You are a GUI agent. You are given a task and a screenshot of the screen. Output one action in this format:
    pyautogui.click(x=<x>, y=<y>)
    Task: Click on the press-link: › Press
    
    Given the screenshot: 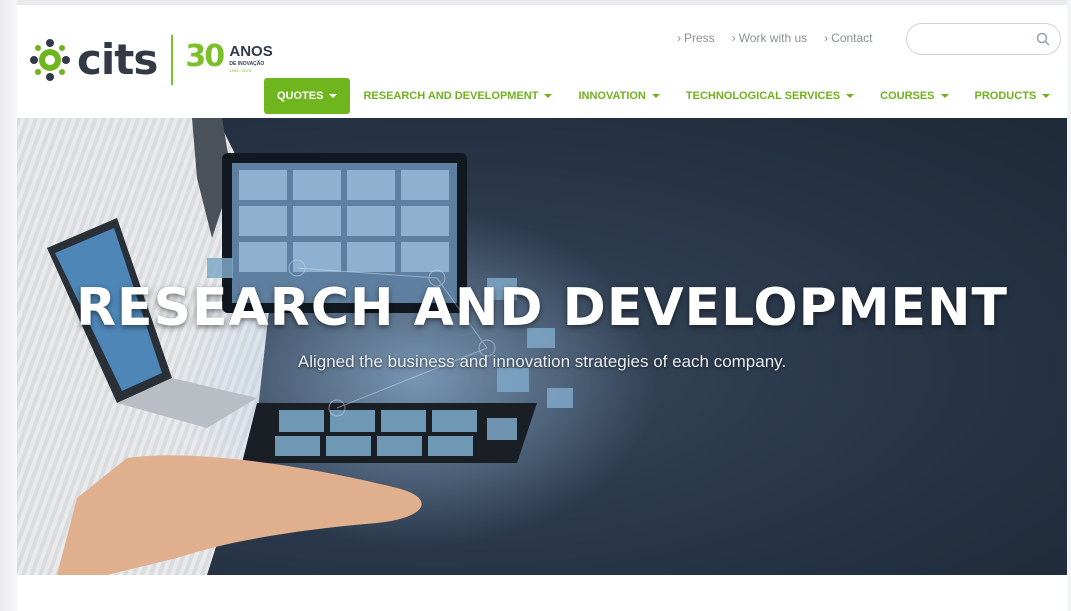 What is the action you would take?
    pyautogui.click(x=696, y=38)
    